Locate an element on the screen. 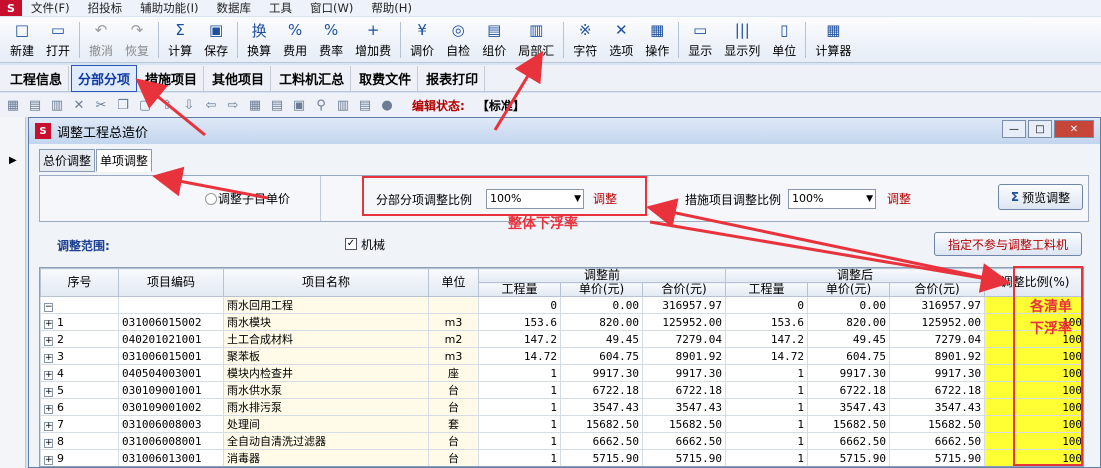  menu-bidding: 招投标 is located at coordinates (105, 8).